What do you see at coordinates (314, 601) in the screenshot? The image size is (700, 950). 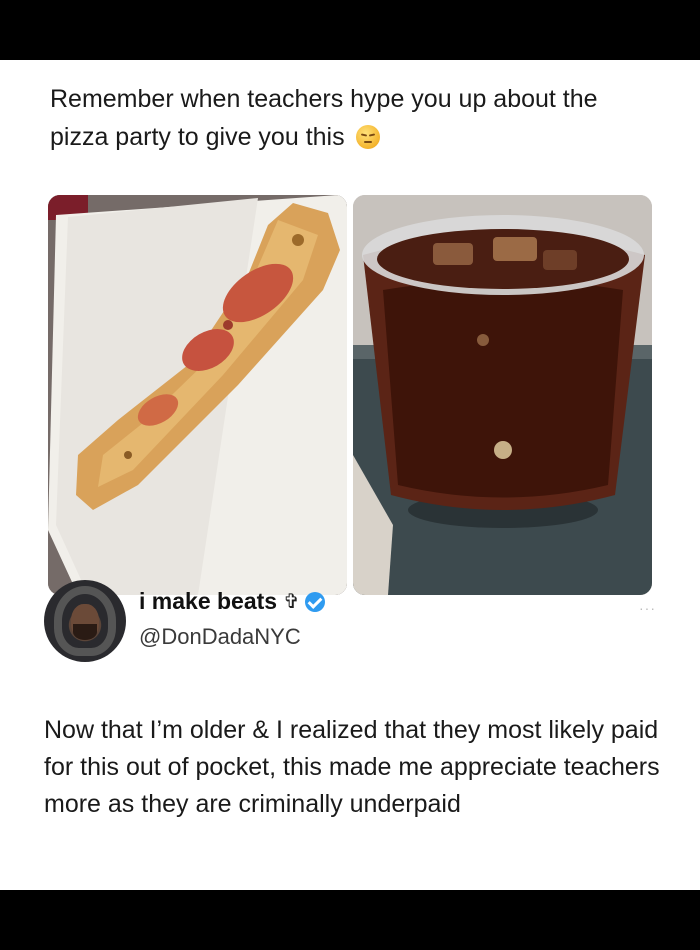 I see `verified-badge-icon` at bounding box center [314, 601].